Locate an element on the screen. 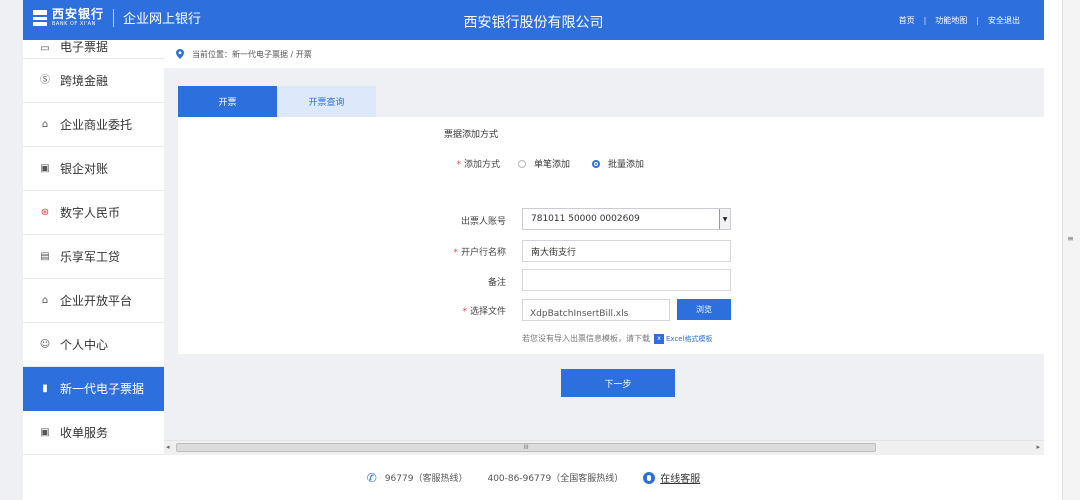 The width and height of the screenshot is (1080, 500). tab-issue: 开票 is located at coordinates (227, 101).